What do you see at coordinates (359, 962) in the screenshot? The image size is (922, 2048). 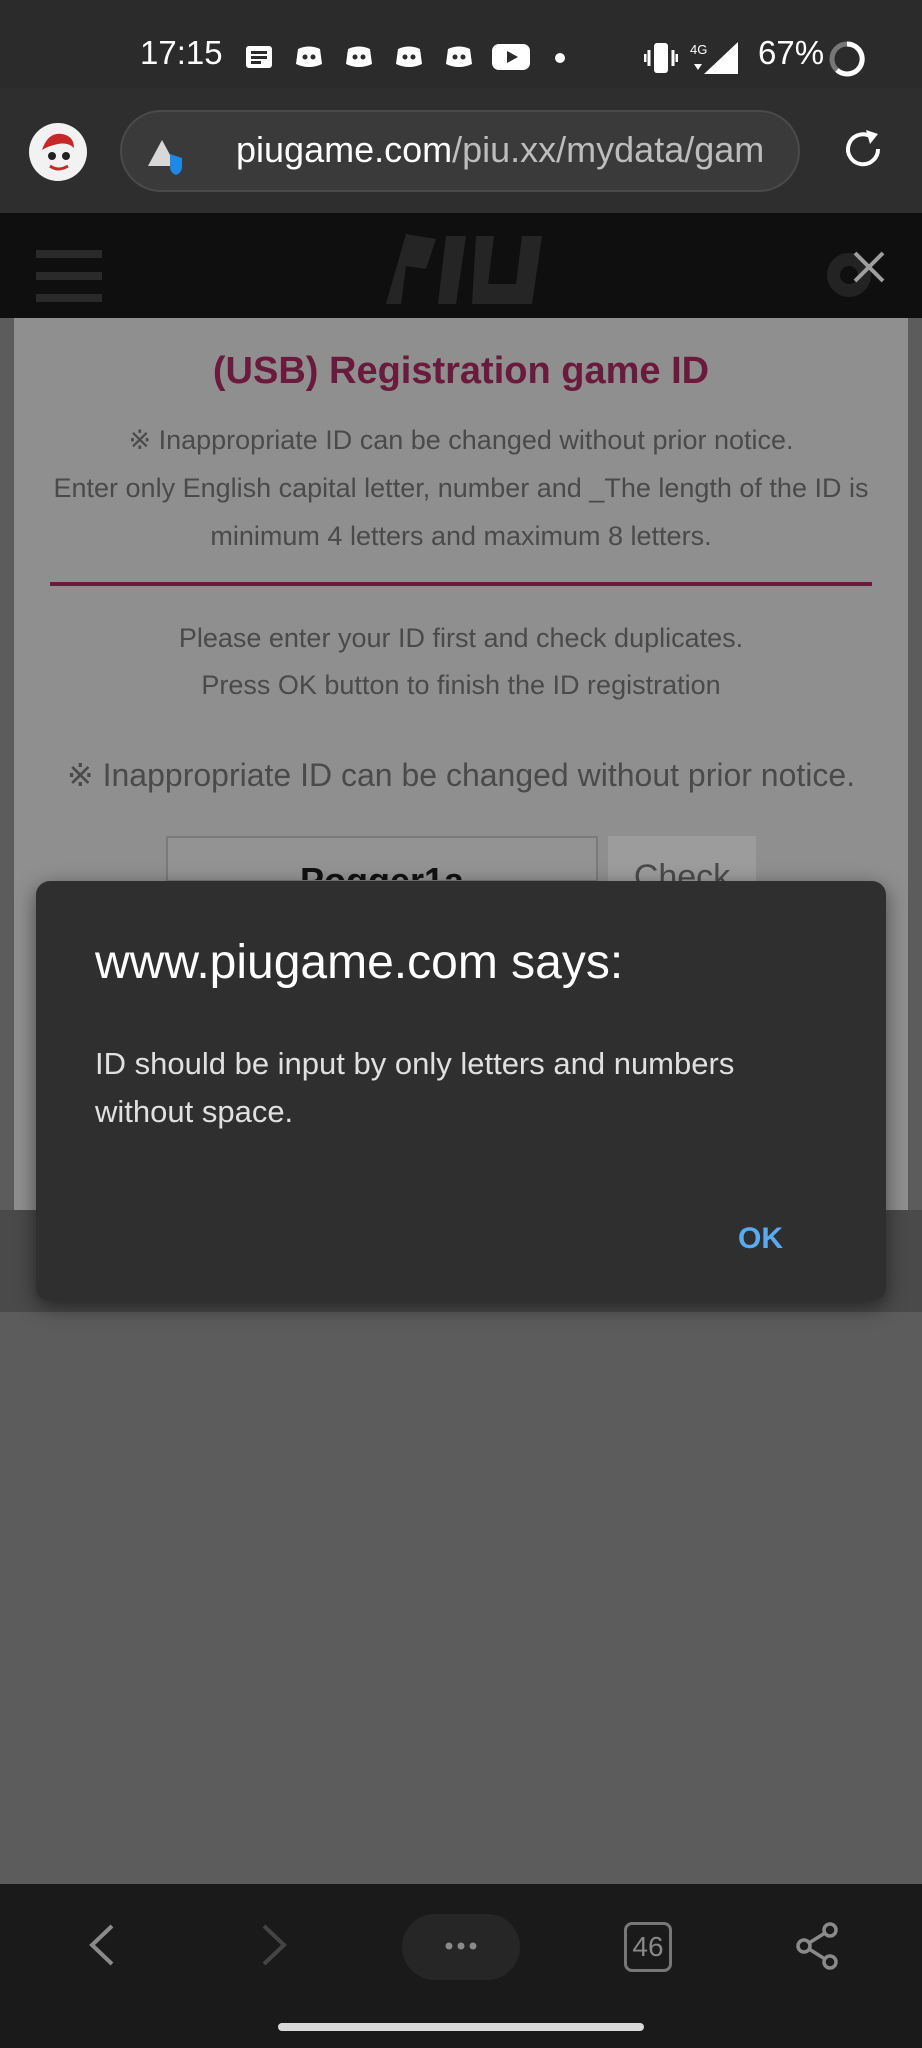 I see `alert-title: www.piugame.com says:` at bounding box center [359, 962].